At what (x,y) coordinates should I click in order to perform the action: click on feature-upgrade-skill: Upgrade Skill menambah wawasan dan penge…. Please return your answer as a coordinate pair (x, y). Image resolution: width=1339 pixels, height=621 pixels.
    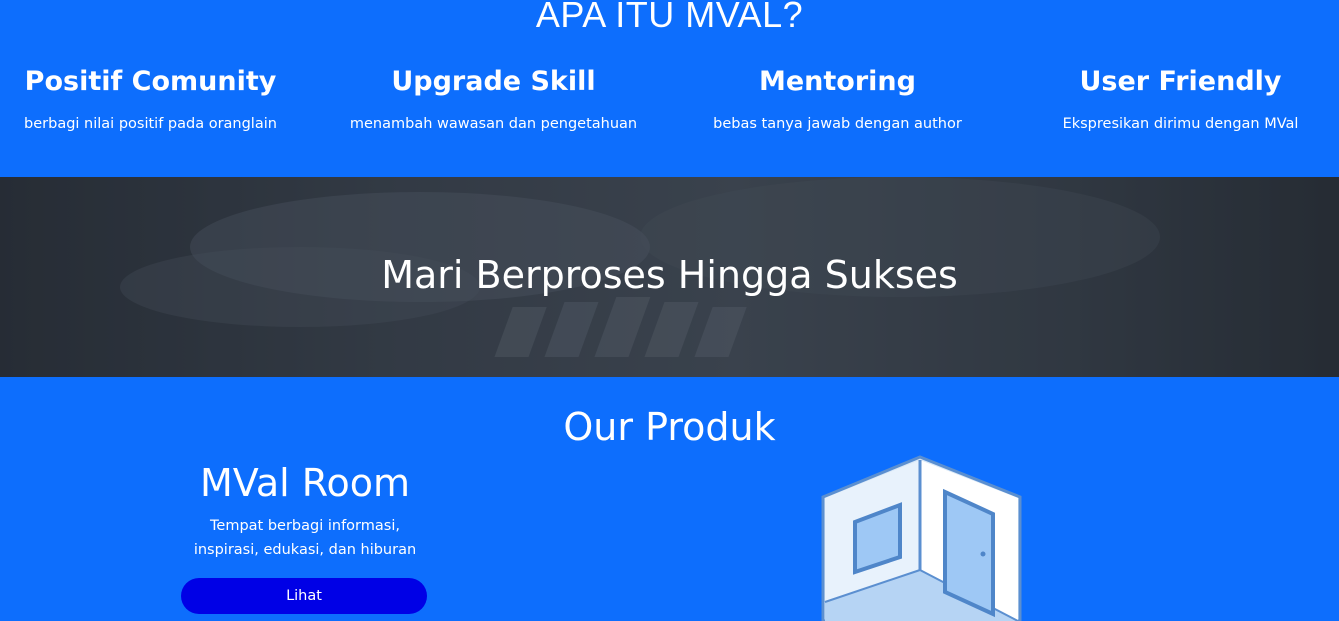
    Looking at the image, I should click on (493, 98).